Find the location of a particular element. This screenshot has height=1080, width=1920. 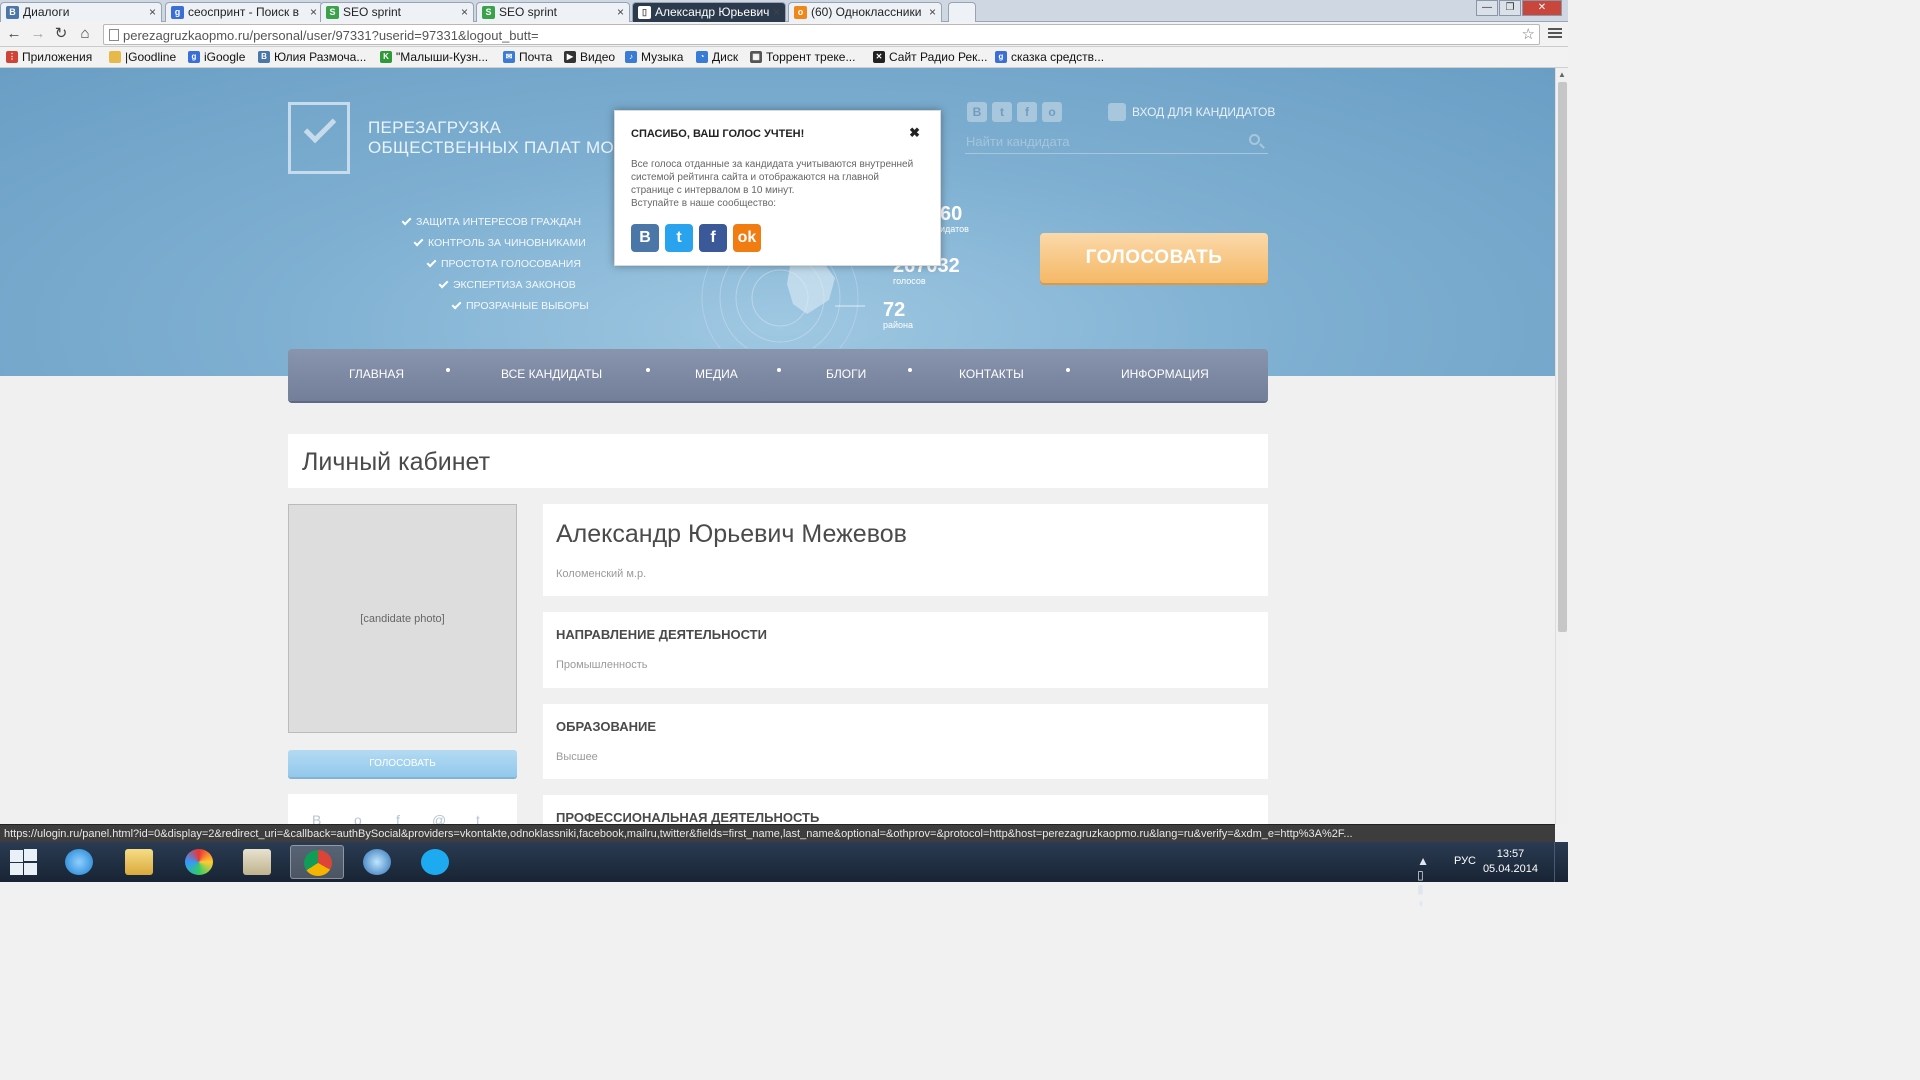

browser-tab: ▯ Александр Юрьевич × is located at coordinates (709, 12).